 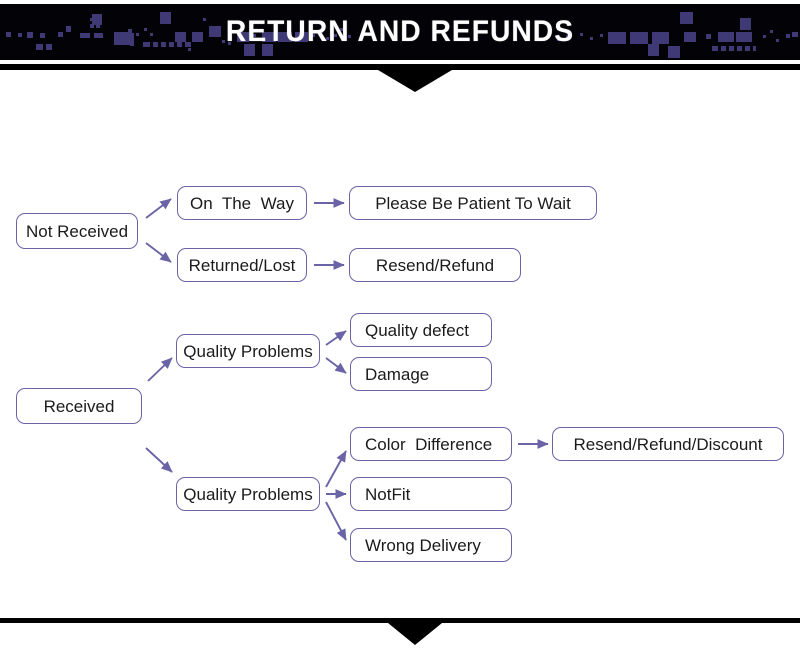 I want to click on node-please-be-patient-to-wait: Please Be Patient To Wait, so click(x=473, y=203).